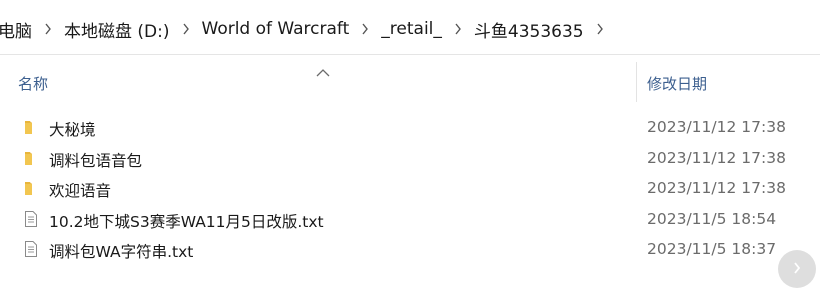  I want to click on breadcrumb-item-pc: 电脑, so click(17, 29).